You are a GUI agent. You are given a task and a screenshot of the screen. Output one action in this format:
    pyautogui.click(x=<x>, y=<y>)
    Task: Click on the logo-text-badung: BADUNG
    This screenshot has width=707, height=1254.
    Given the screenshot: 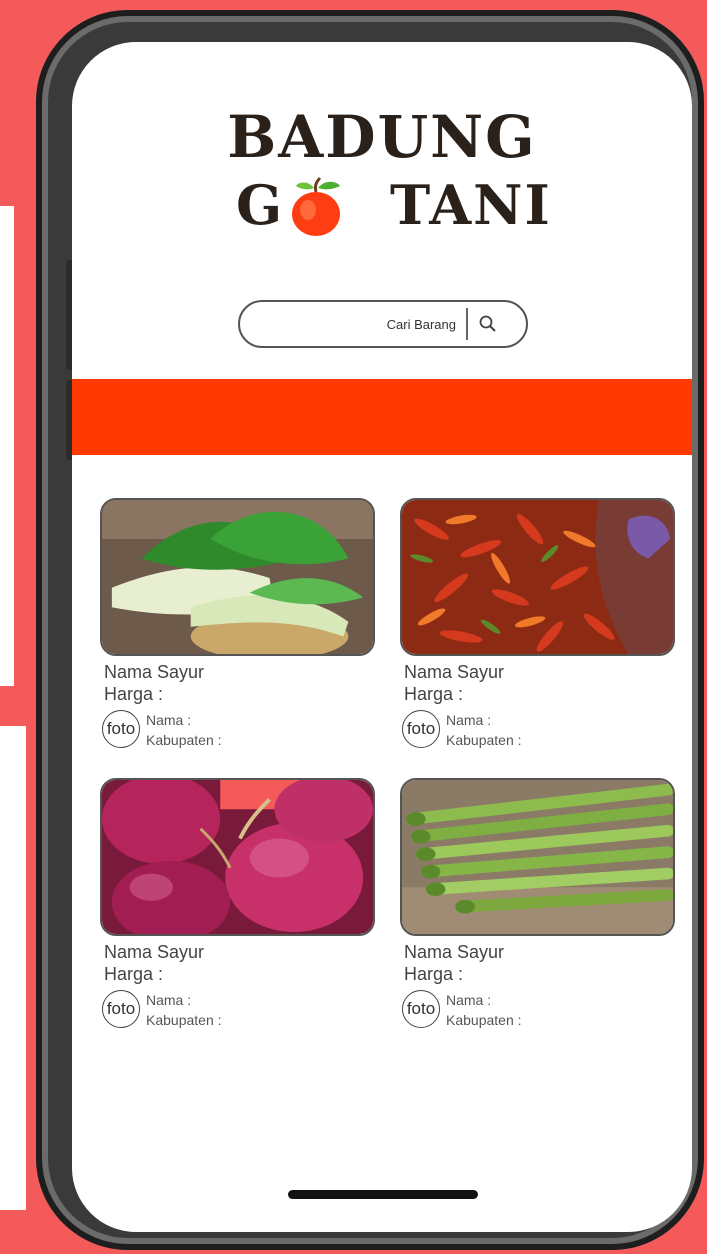 What is the action you would take?
    pyautogui.click(x=382, y=137)
    